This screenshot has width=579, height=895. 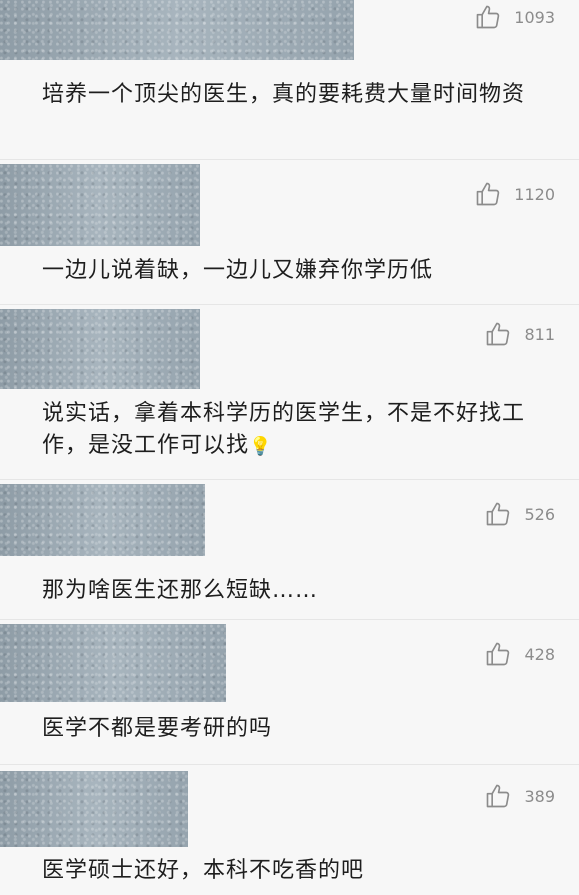 What do you see at coordinates (261, 446) in the screenshot?
I see `lightbulb-emoji-icon: 💡` at bounding box center [261, 446].